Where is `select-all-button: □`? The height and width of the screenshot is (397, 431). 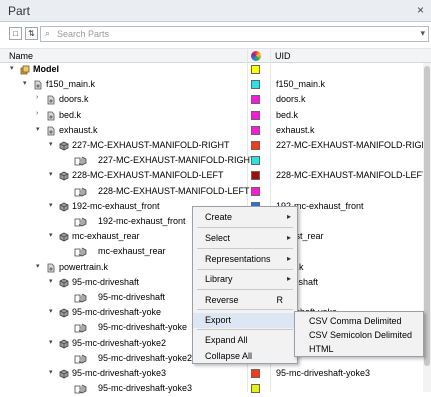 select-all-button: □ is located at coordinates (15, 33).